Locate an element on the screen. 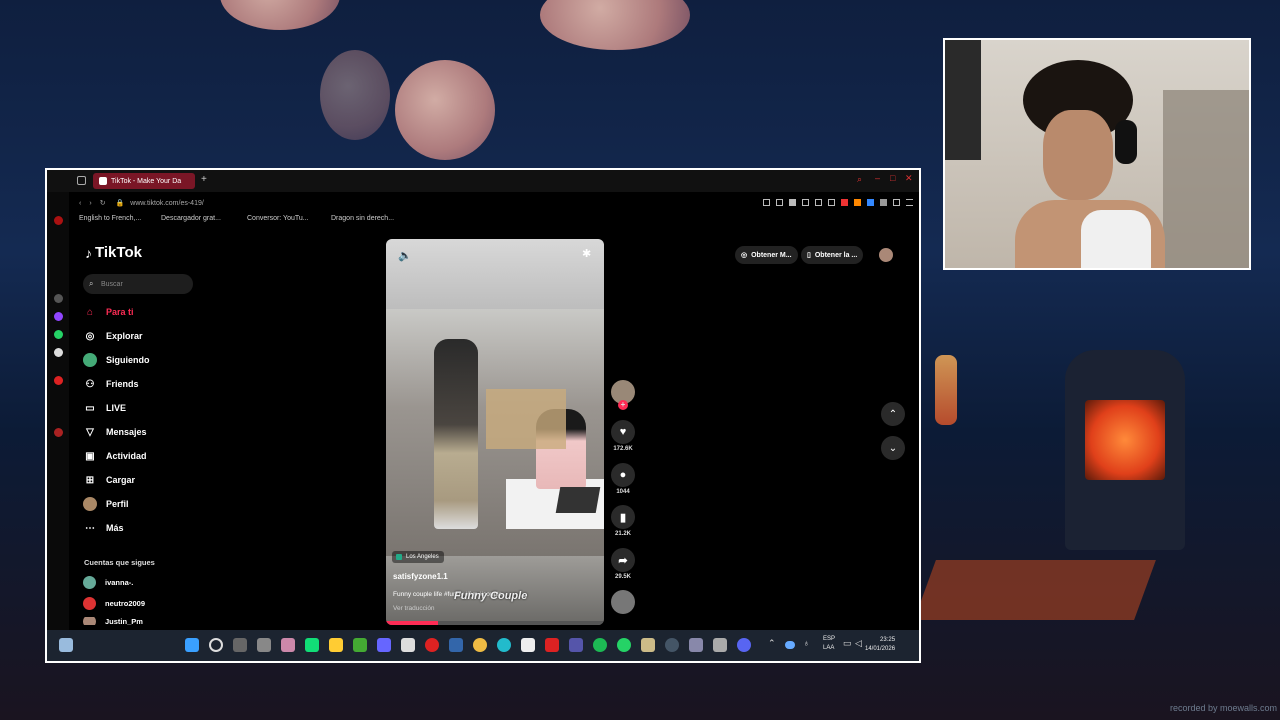 Image resolution: width=1280 pixels, height=720 pixels. extension-blue-icon is located at coordinates (870, 202).